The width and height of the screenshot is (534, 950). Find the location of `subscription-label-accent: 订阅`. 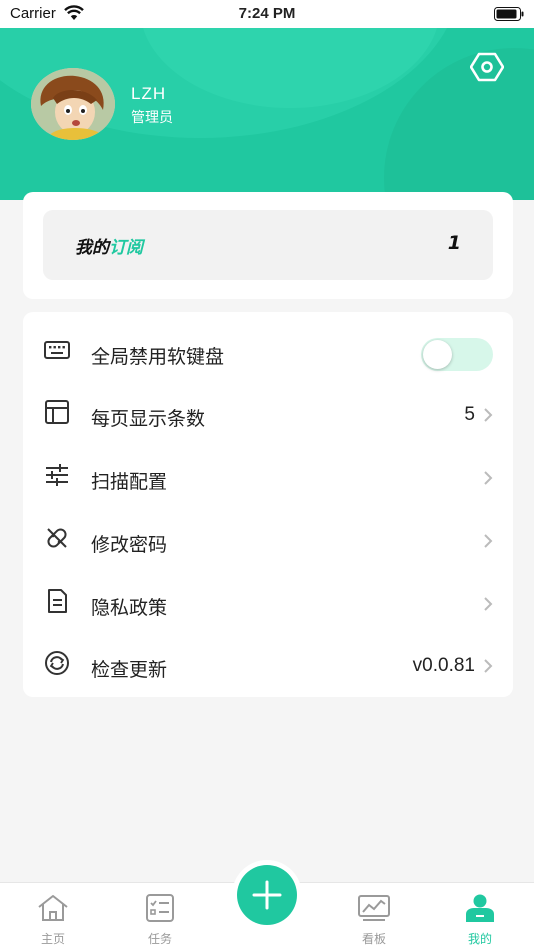

subscription-label-accent: 订阅 is located at coordinates (126, 248).